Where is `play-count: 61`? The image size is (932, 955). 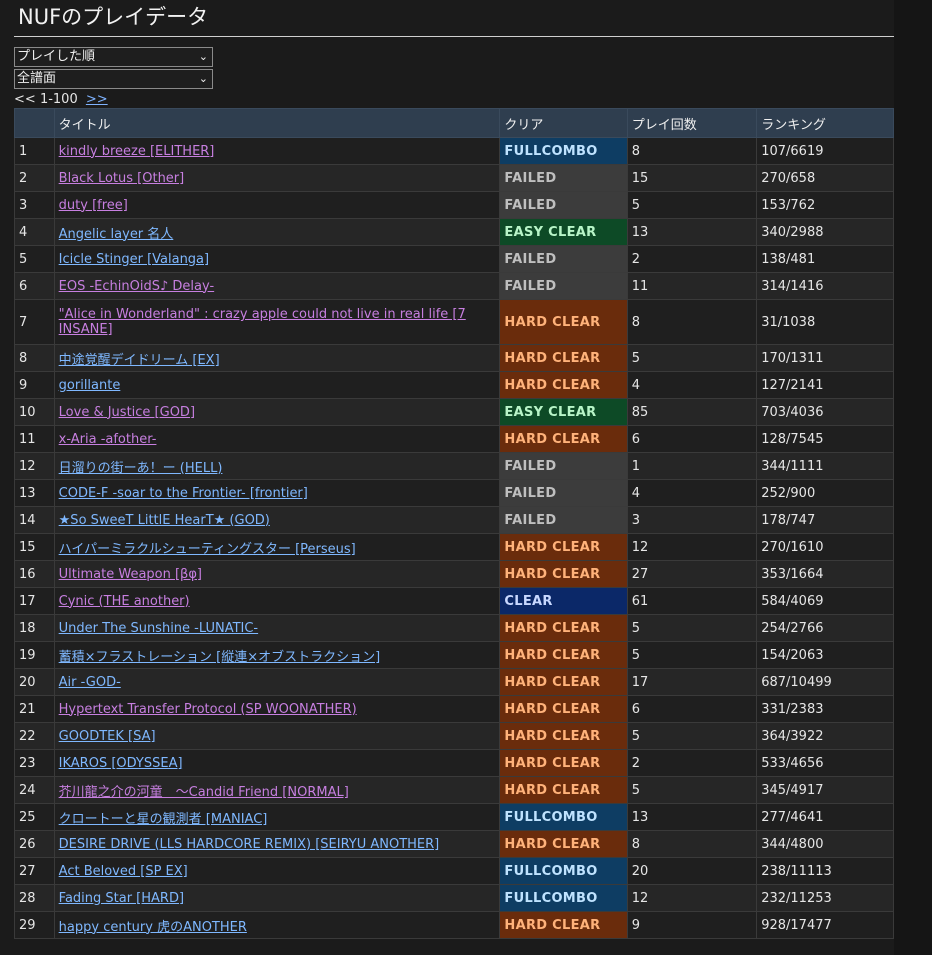
play-count: 61 is located at coordinates (692, 601).